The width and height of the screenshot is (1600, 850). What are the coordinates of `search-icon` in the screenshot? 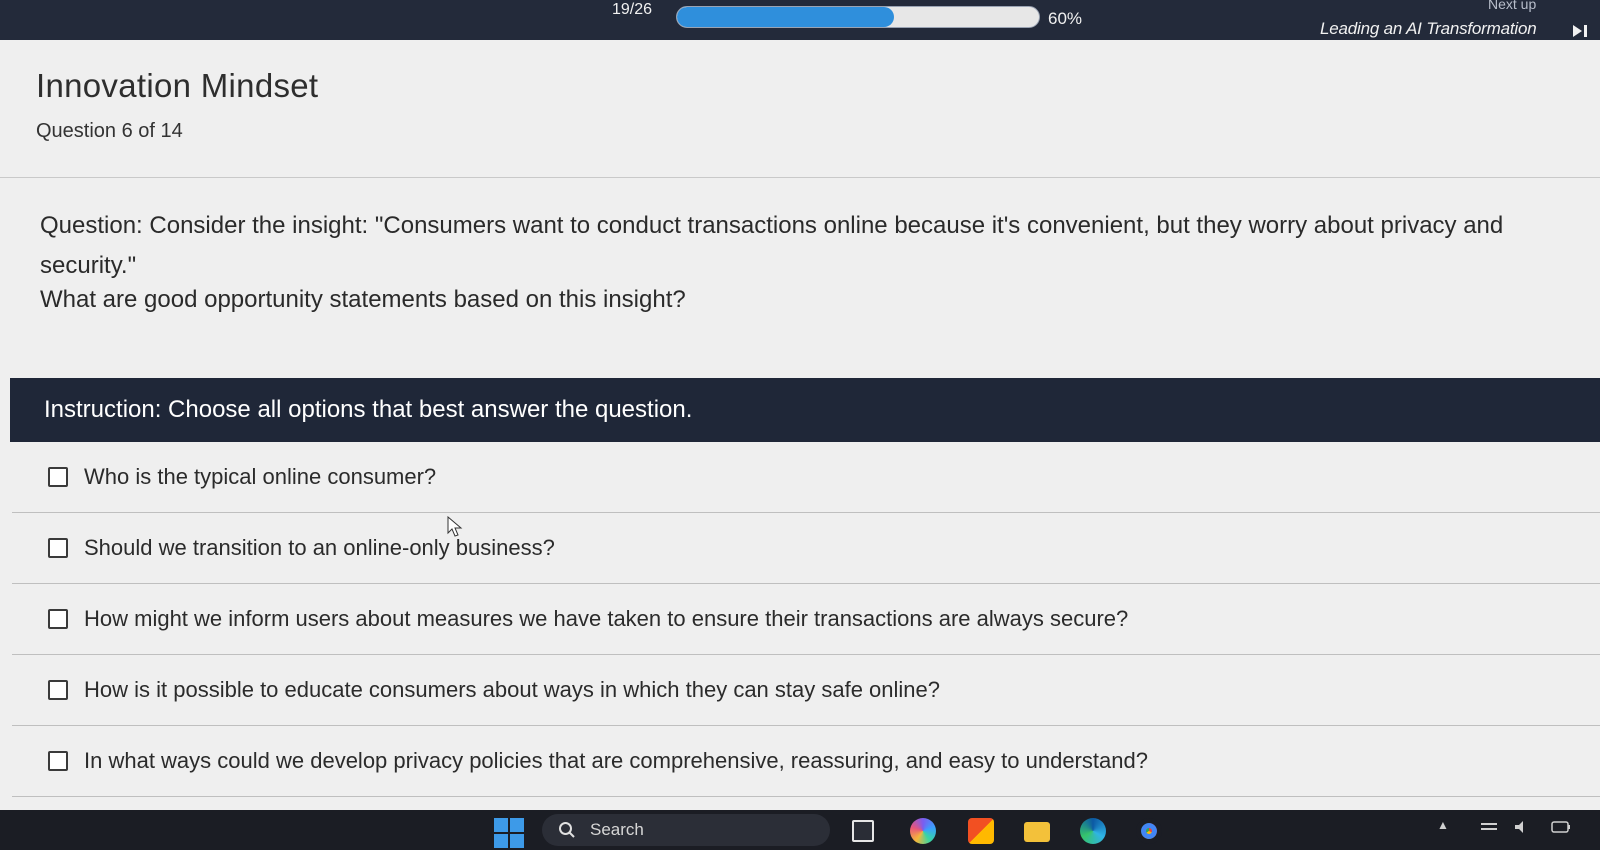 It's located at (567, 830).